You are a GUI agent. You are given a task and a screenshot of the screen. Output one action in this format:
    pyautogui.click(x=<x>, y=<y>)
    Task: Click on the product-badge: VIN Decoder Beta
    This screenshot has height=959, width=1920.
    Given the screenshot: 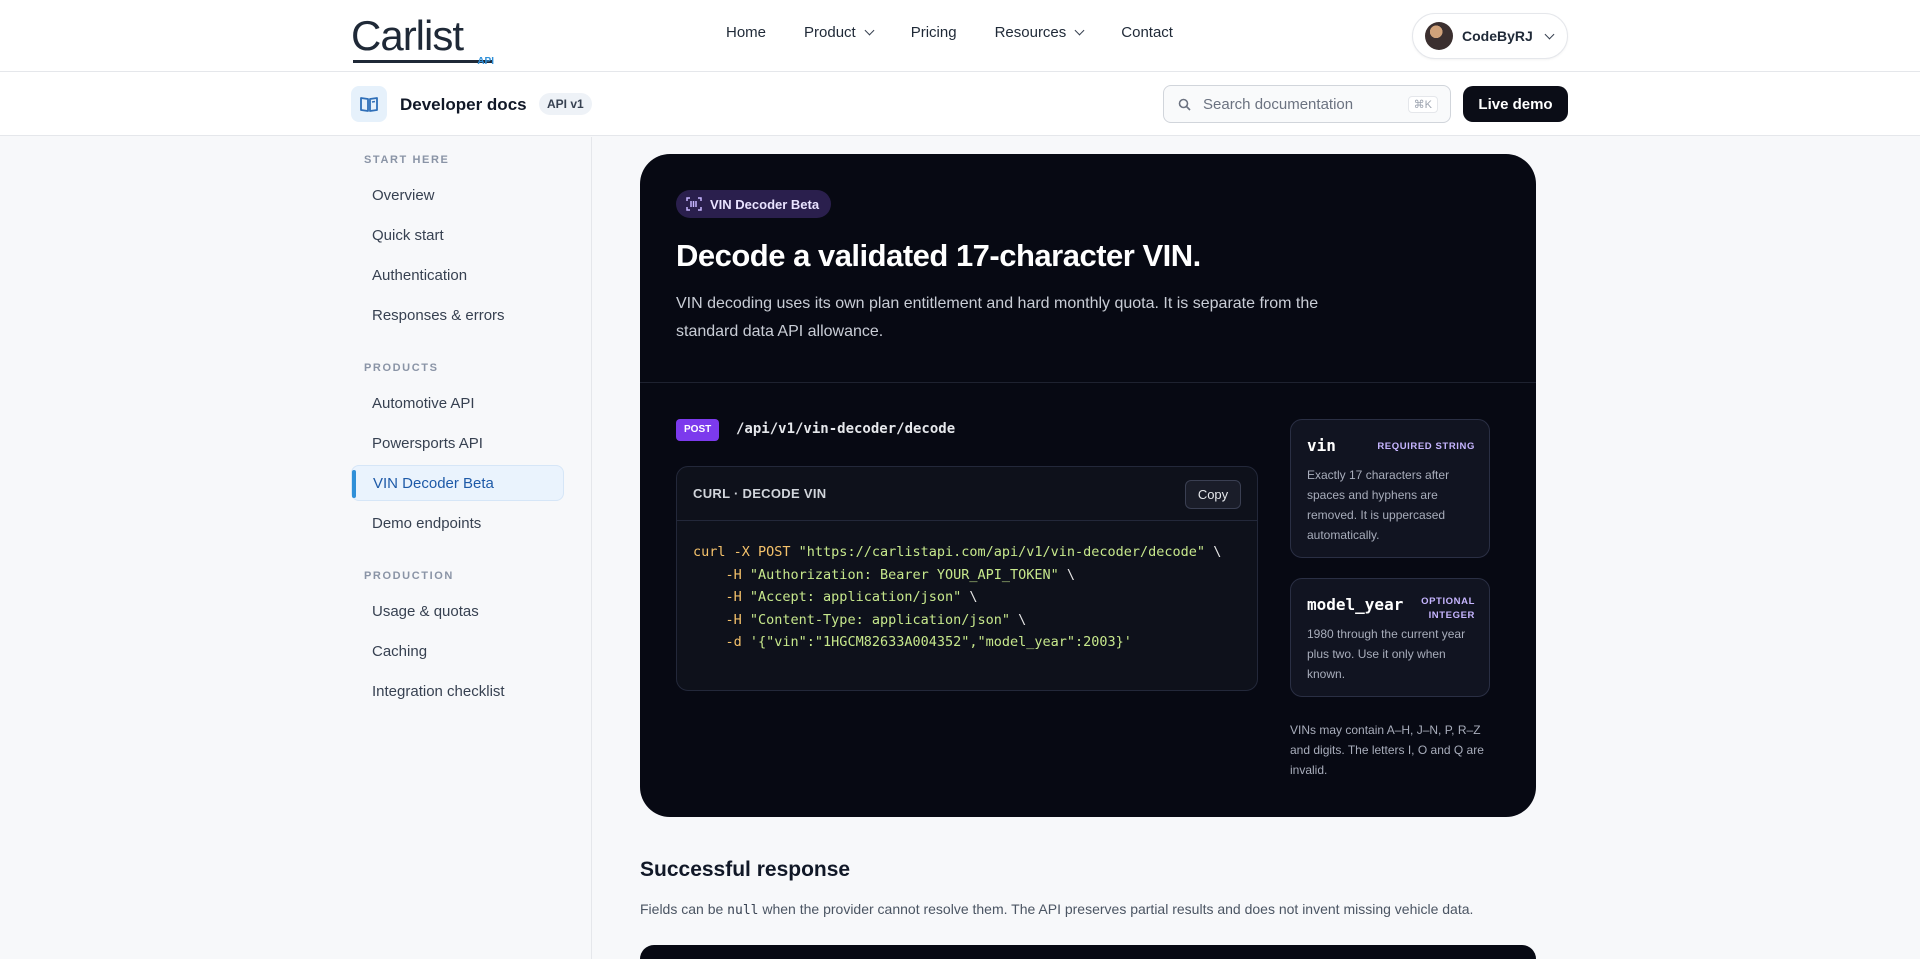 What is the action you would take?
    pyautogui.click(x=754, y=204)
    